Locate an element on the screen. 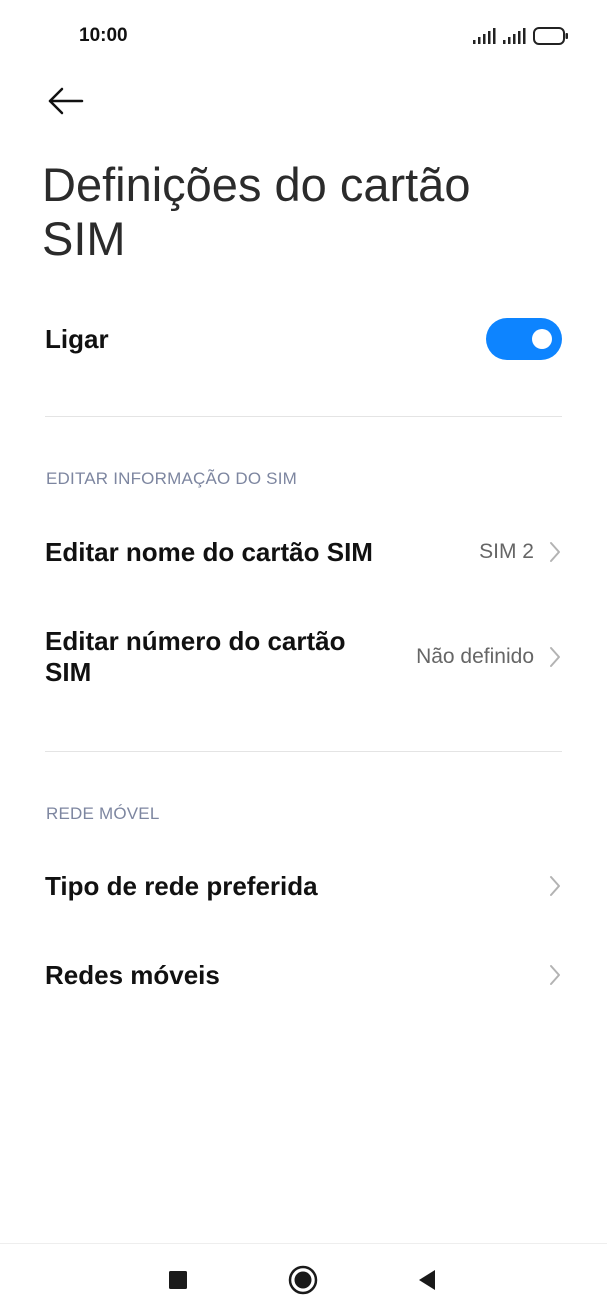 The height and width of the screenshot is (1316, 607). home-circle-icon is located at coordinates (303, 1280).